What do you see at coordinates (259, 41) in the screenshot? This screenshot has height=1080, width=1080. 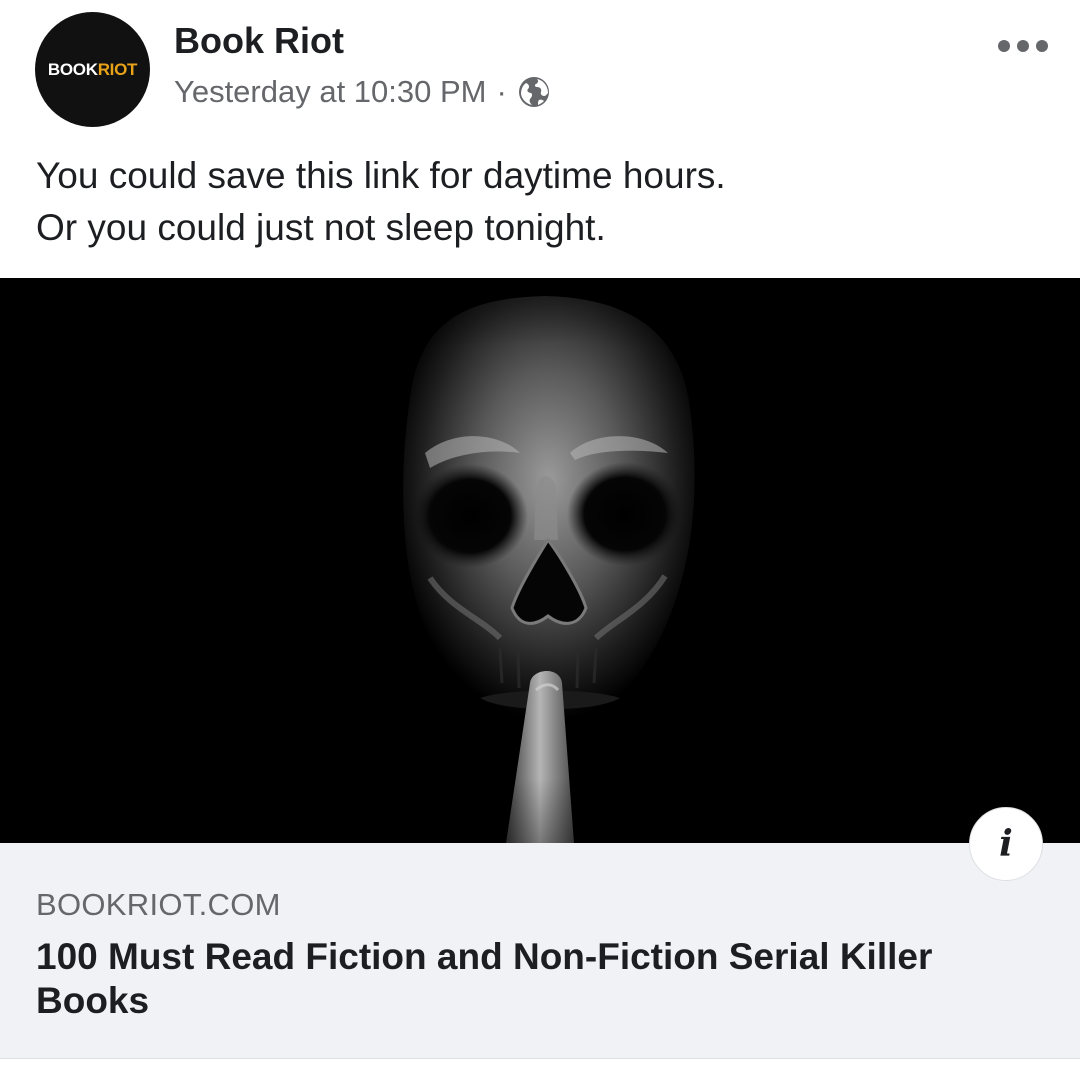 I see `page-name-link: Book Riot` at bounding box center [259, 41].